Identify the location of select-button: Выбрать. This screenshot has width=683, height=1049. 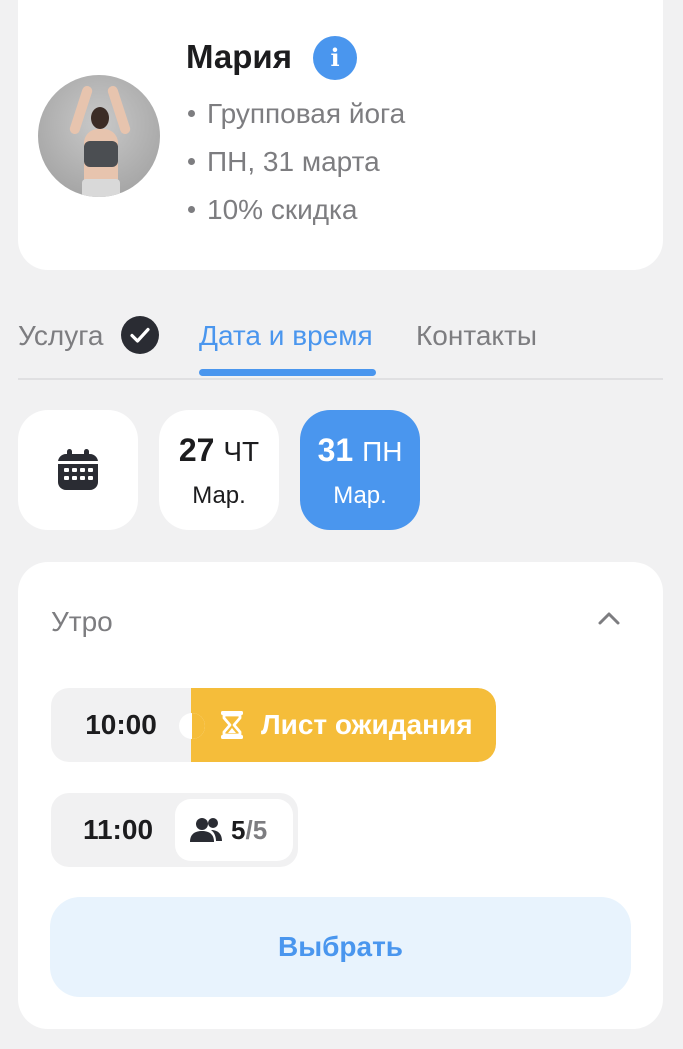
(340, 947).